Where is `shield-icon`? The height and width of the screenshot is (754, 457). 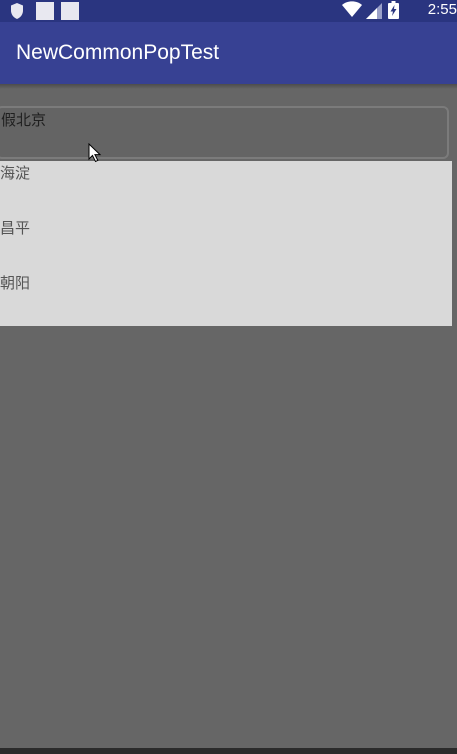 shield-icon is located at coordinates (17, 11).